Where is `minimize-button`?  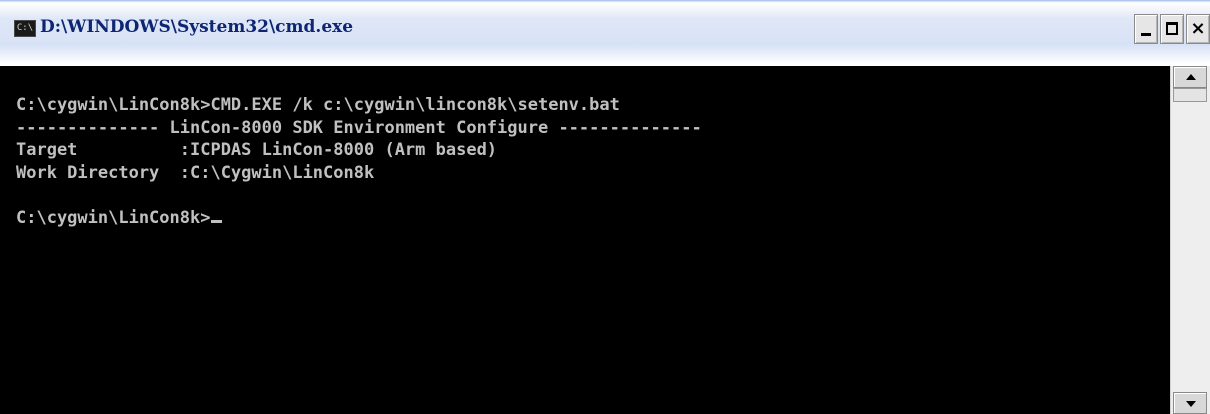 minimize-button is located at coordinates (1146, 29).